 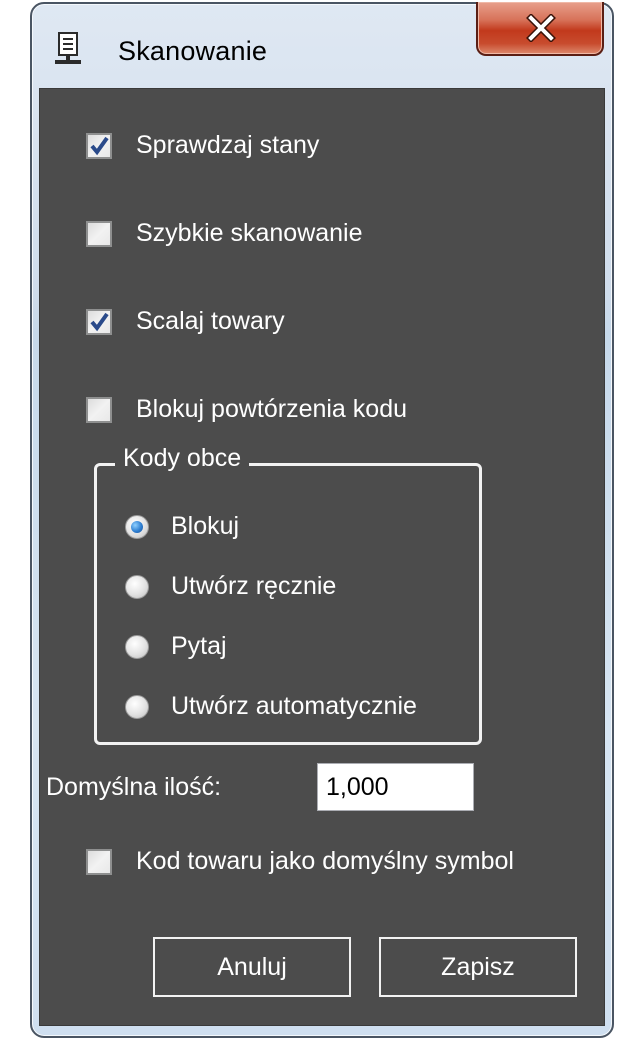 I want to click on block-repeats-option: Blokuj powtórzenia kodu, so click(x=246, y=409).